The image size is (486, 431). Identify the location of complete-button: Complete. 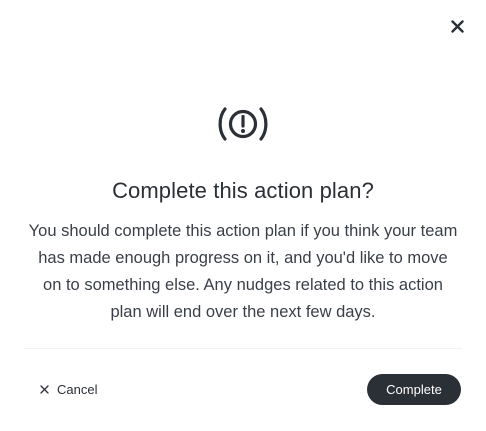
(414, 389).